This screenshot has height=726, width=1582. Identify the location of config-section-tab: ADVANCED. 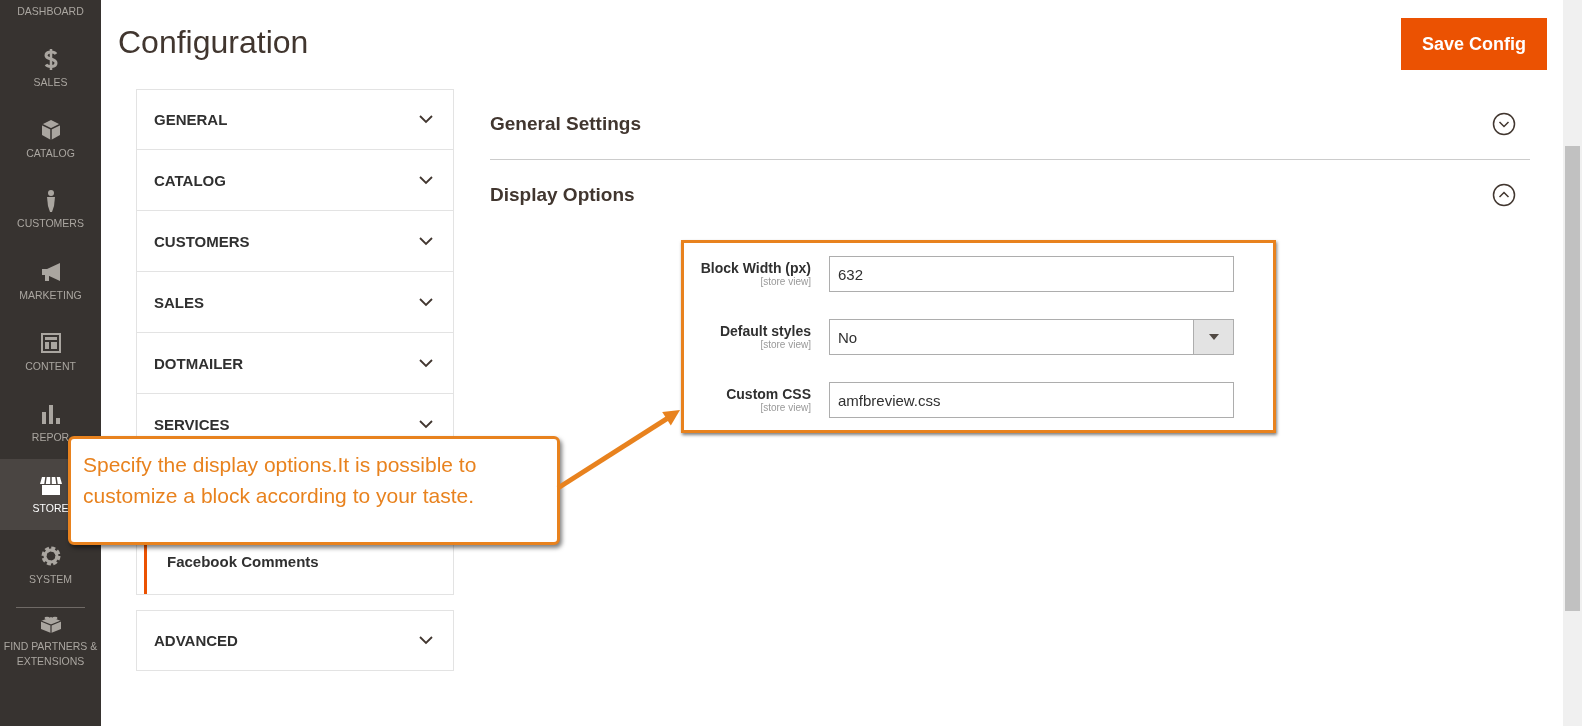
(295, 640).